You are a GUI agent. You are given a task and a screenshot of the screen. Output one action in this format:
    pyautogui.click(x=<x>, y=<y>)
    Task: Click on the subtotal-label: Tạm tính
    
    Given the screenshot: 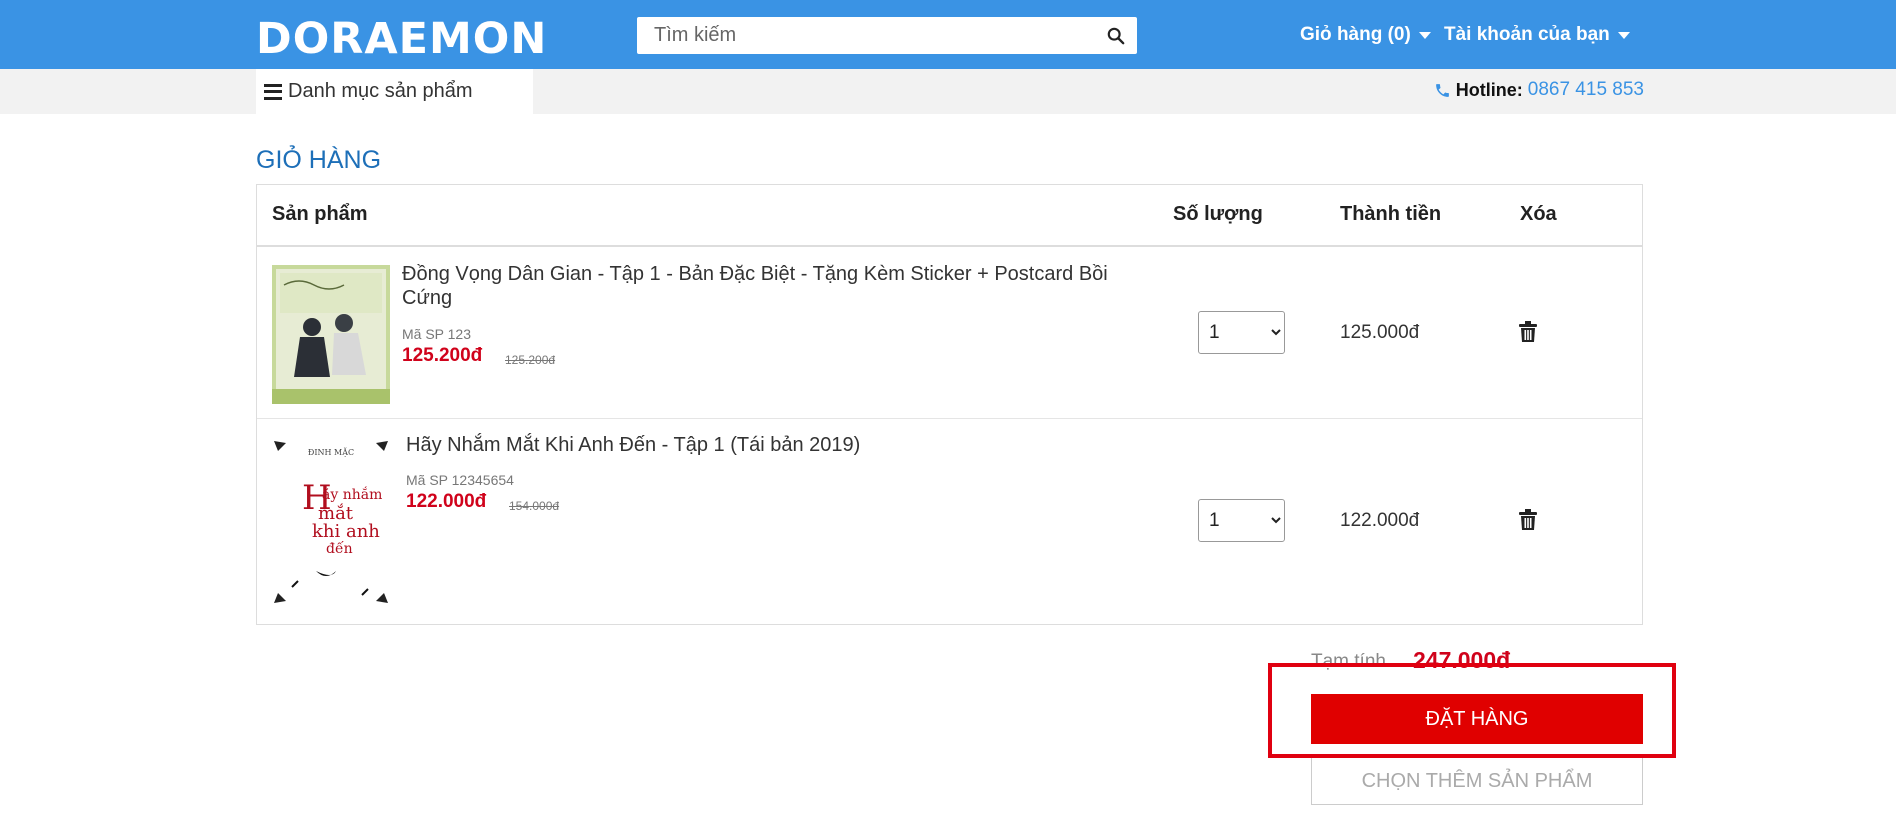 What is the action you would take?
    pyautogui.click(x=1348, y=661)
    